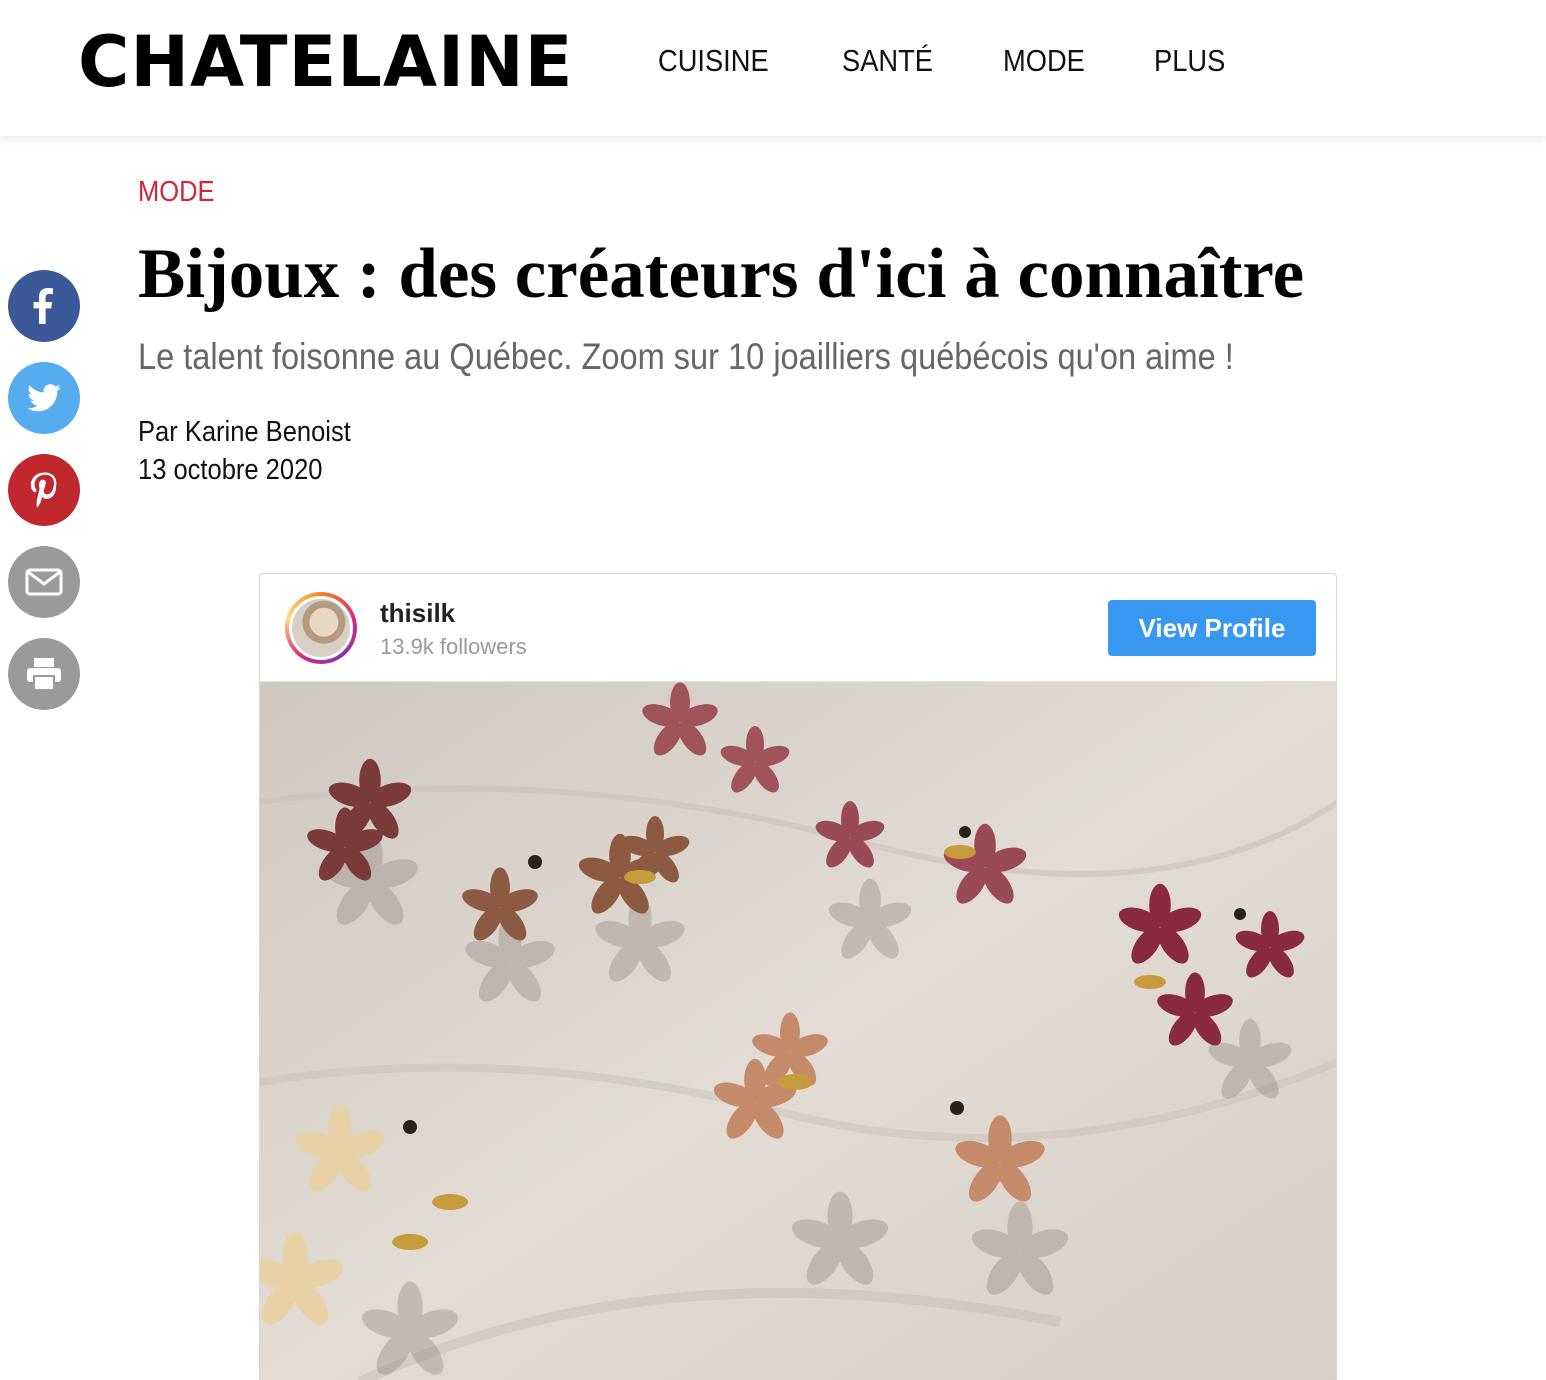 The width and height of the screenshot is (1546, 1380). I want to click on pinterest-share-button, so click(44, 490).